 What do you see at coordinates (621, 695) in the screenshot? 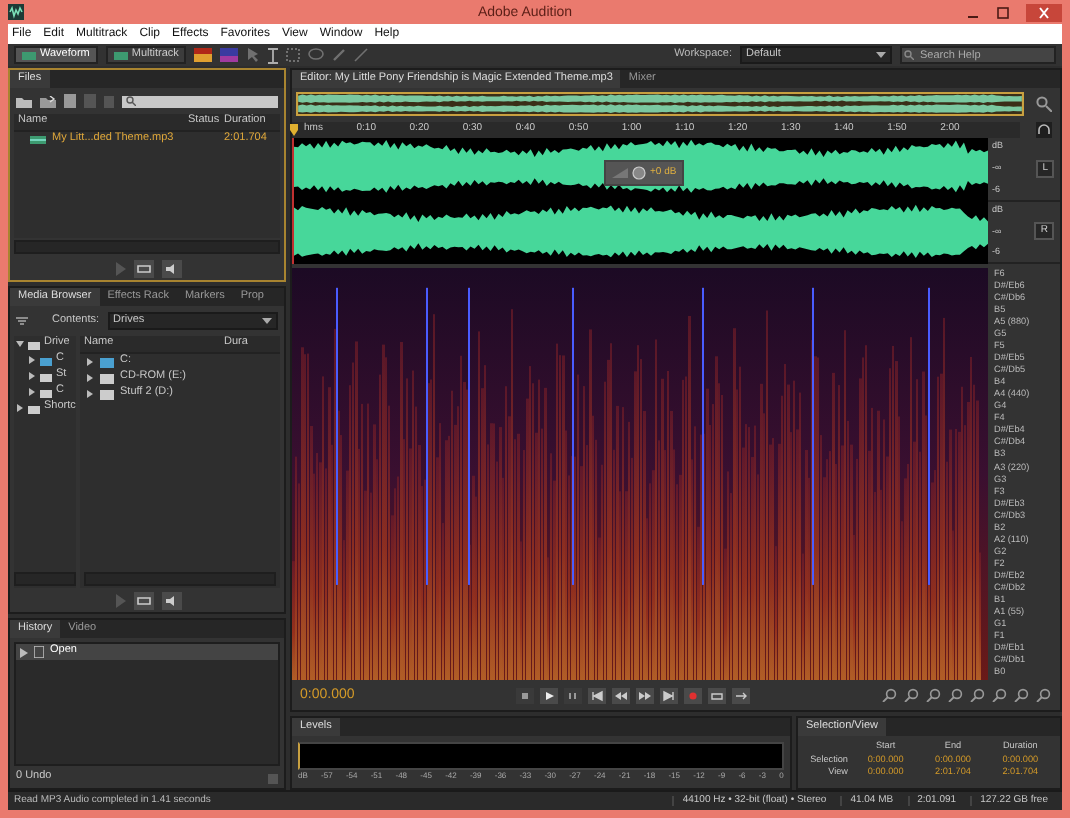
I see `rewind-icon` at bounding box center [621, 695].